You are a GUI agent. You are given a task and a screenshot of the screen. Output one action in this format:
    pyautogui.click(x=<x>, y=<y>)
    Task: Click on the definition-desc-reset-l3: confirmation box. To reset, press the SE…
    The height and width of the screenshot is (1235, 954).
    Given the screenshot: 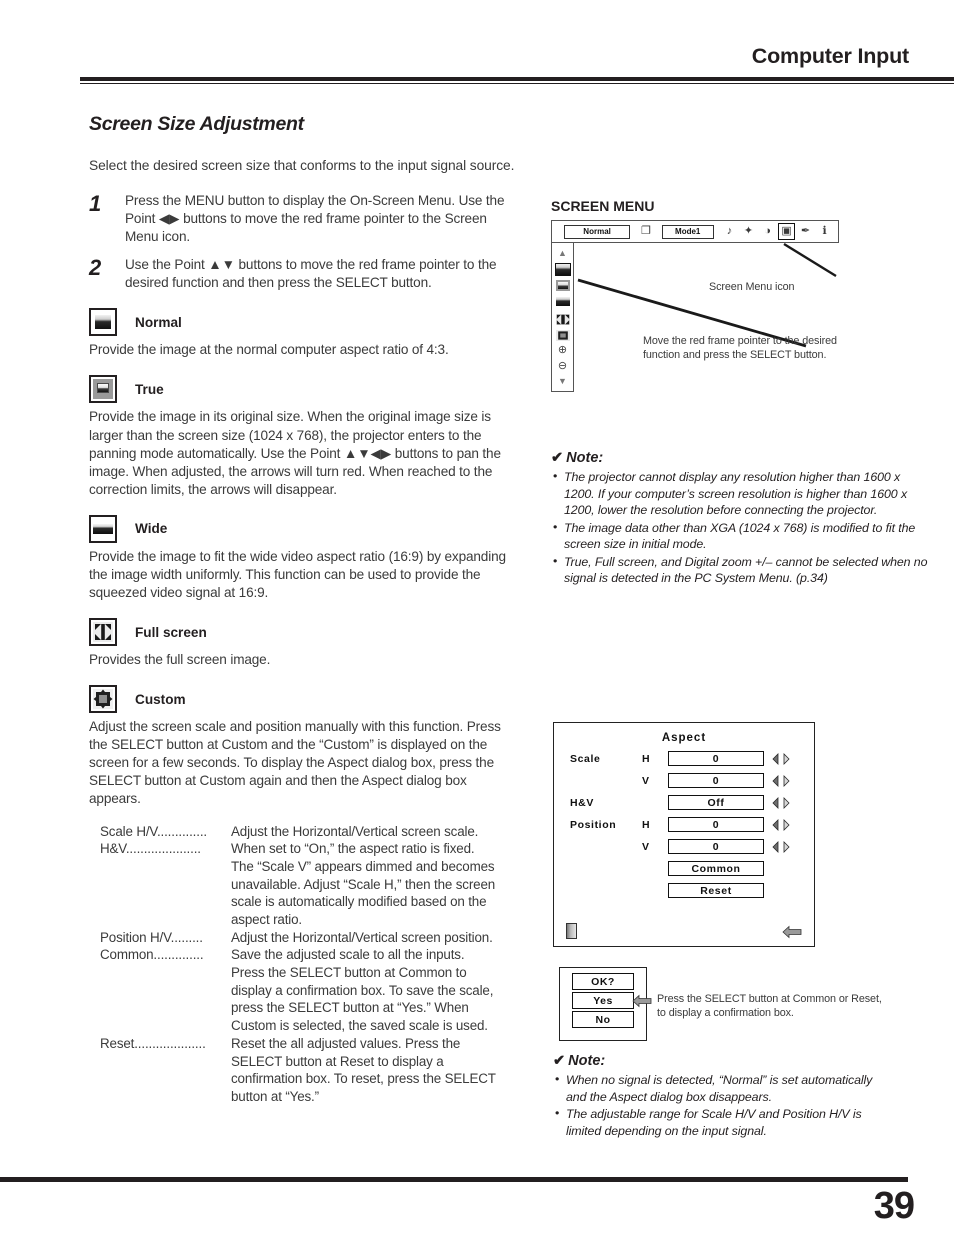 What is the action you would take?
    pyautogui.click(x=363, y=1079)
    